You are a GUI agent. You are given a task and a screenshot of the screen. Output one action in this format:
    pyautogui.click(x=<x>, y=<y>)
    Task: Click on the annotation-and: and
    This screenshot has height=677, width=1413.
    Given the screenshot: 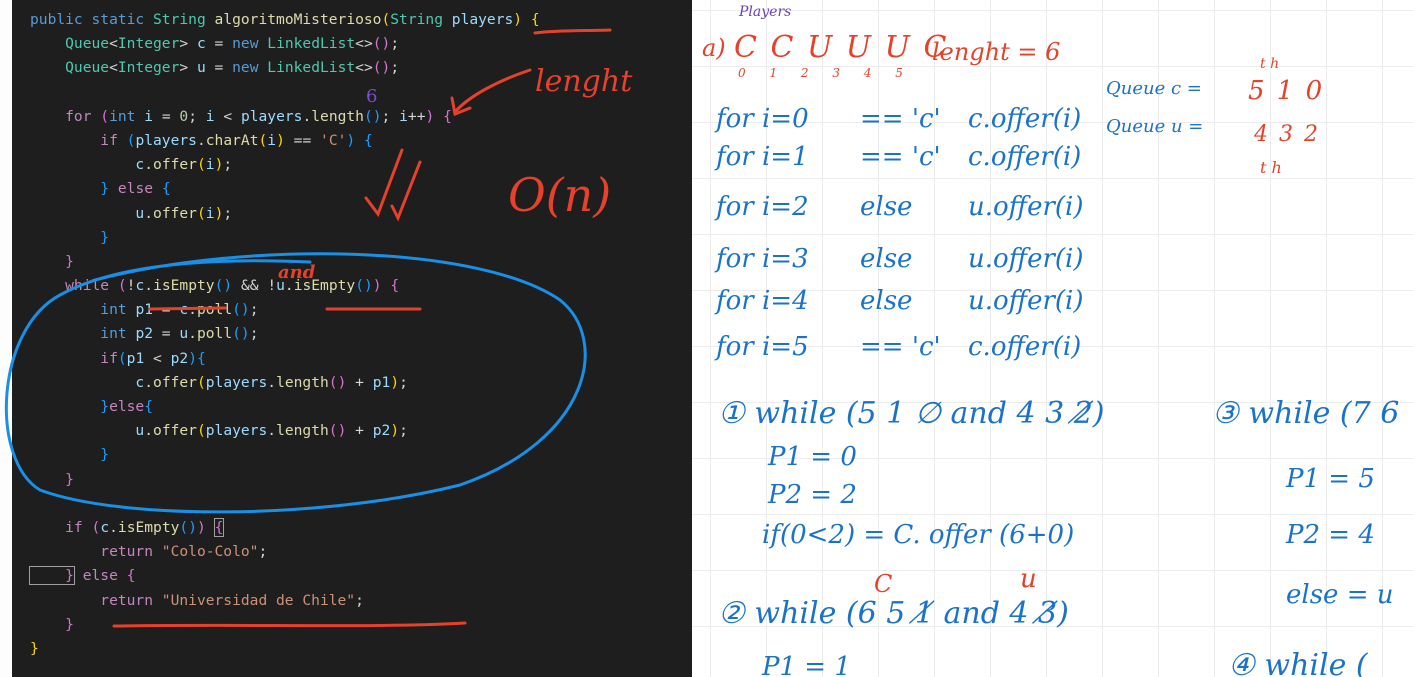 What is the action you would take?
    pyautogui.click(x=297, y=272)
    